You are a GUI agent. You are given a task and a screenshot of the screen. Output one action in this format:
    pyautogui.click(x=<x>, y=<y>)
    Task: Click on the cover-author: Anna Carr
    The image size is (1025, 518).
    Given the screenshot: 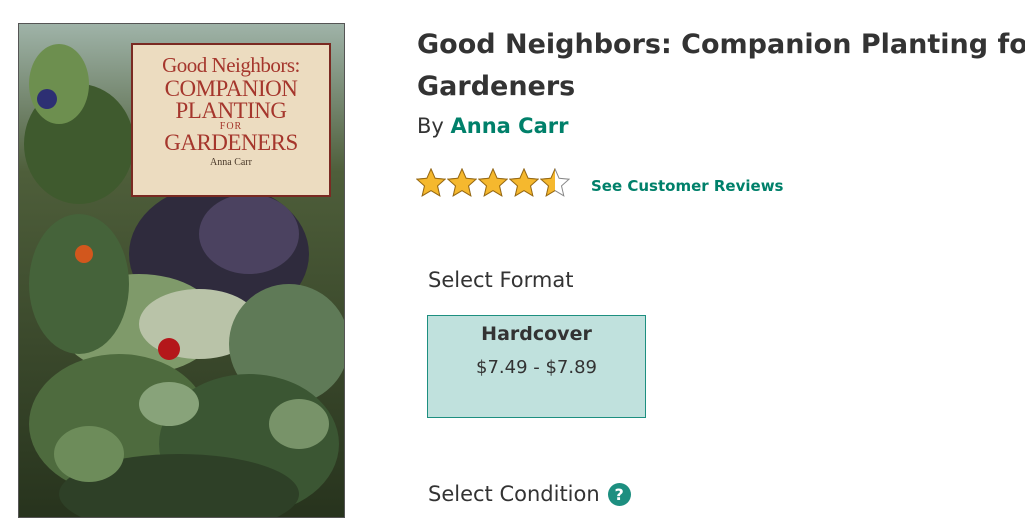 What is the action you would take?
    pyautogui.click(x=231, y=162)
    